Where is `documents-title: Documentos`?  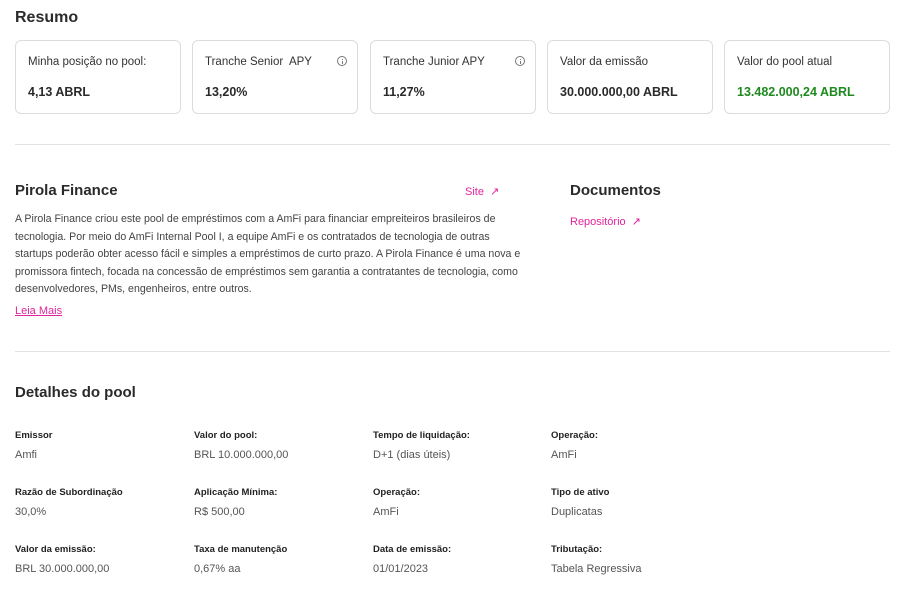
documents-title: Documentos is located at coordinates (615, 190).